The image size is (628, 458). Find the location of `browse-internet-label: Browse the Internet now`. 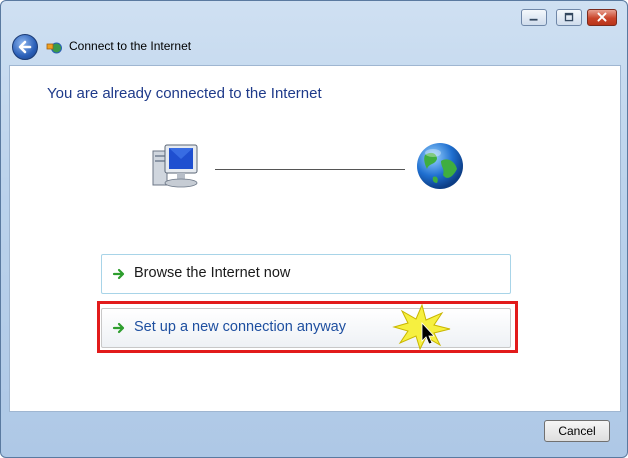

browse-internet-label: Browse the Internet now is located at coordinates (212, 273).